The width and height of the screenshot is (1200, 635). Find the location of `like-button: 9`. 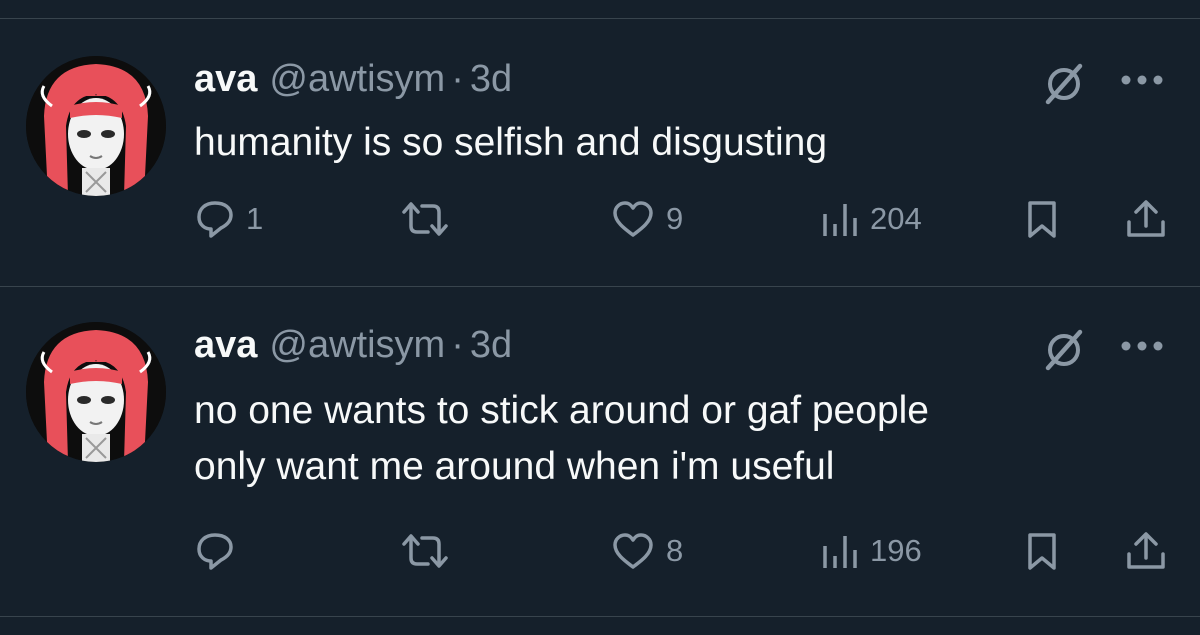

like-button: 9 is located at coordinates (646, 219).